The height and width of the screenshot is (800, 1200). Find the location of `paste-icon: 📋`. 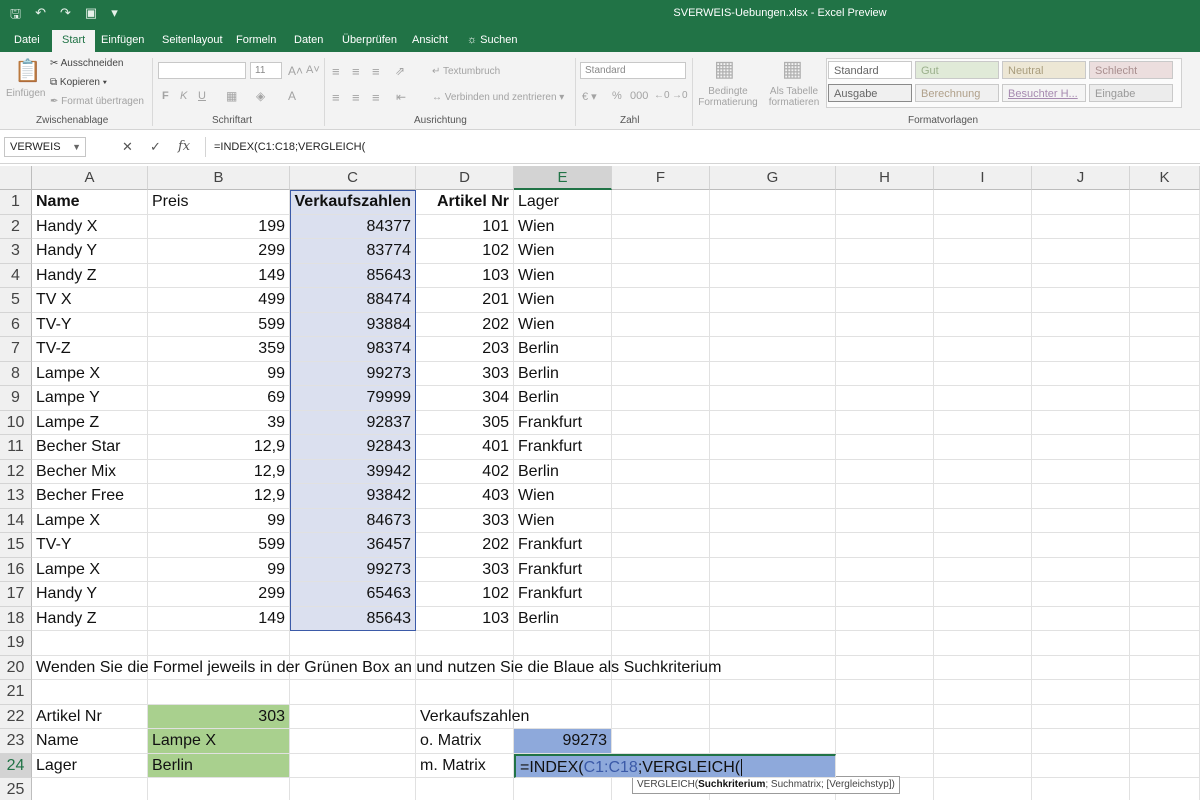

paste-icon: 📋 is located at coordinates (27, 71).